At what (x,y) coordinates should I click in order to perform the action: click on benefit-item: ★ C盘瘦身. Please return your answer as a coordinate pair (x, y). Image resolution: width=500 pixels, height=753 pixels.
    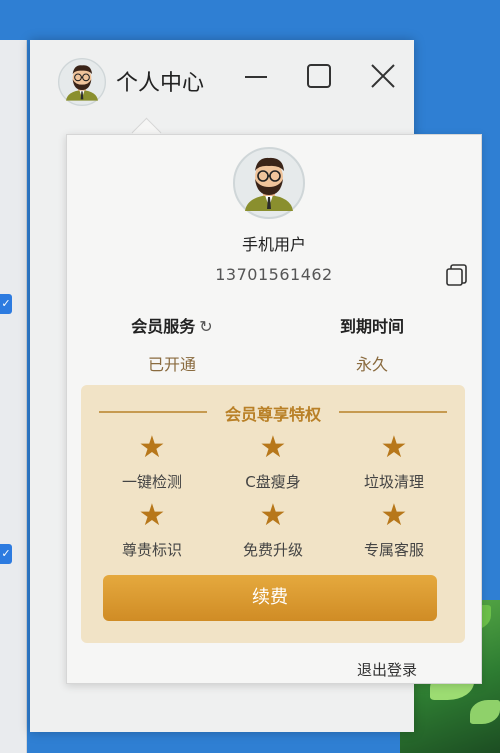
    Looking at the image, I should click on (273, 462).